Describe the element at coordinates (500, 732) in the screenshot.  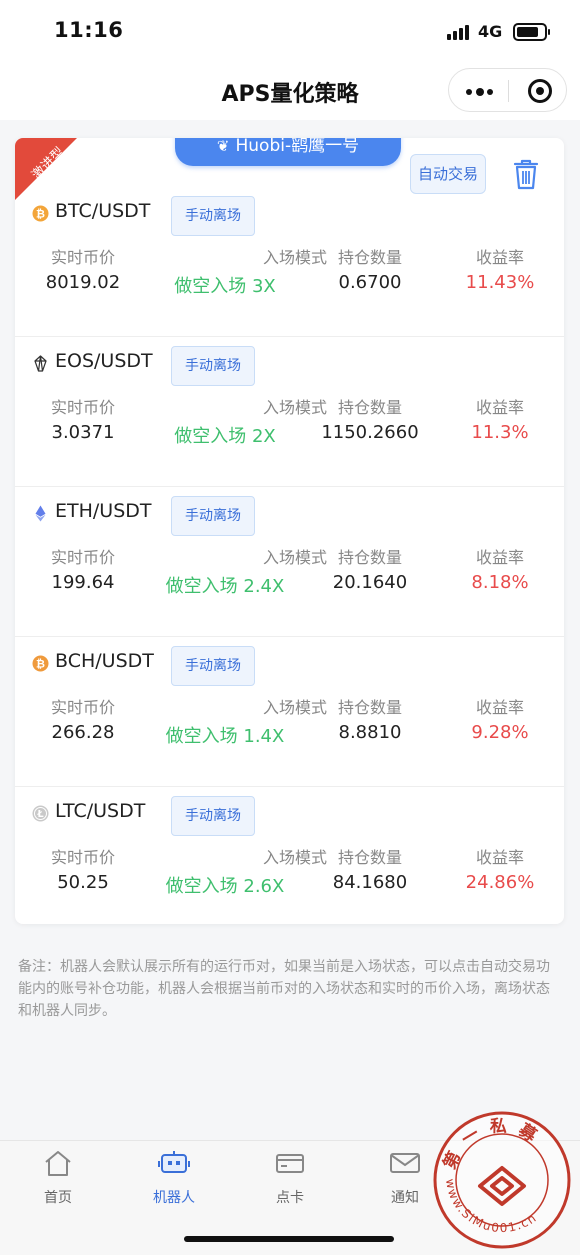
I see `yield-value: 9.28%` at that location.